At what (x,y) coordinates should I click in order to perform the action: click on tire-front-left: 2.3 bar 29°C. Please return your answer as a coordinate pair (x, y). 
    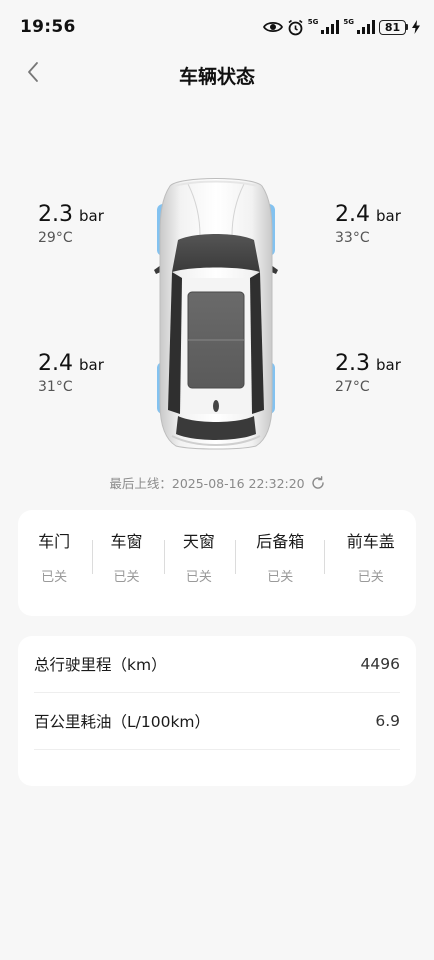
    Looking at the image, I should click on (71, 224).